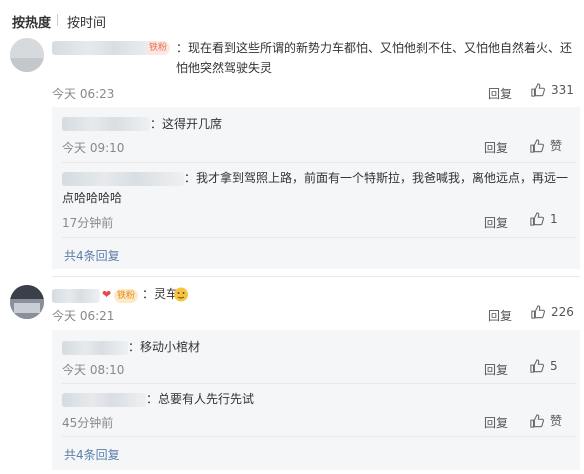 Image resolution: width=584 pixels, height=474 pixels. I want to click on sort-by-time-tab: 按时间, so click(86, 21).